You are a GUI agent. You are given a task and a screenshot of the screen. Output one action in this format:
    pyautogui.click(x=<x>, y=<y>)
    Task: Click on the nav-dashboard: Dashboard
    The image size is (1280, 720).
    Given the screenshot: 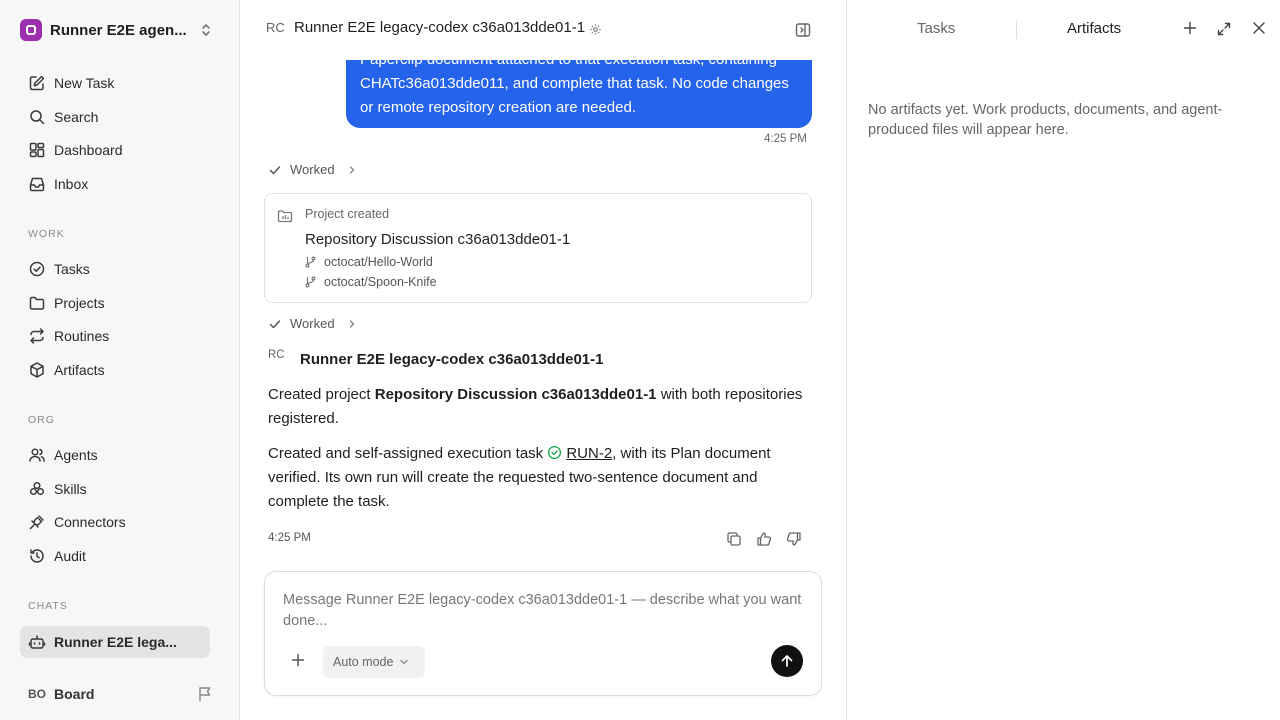 What is the action you would take?
    pyautogui.click(x=115, y=150)
    